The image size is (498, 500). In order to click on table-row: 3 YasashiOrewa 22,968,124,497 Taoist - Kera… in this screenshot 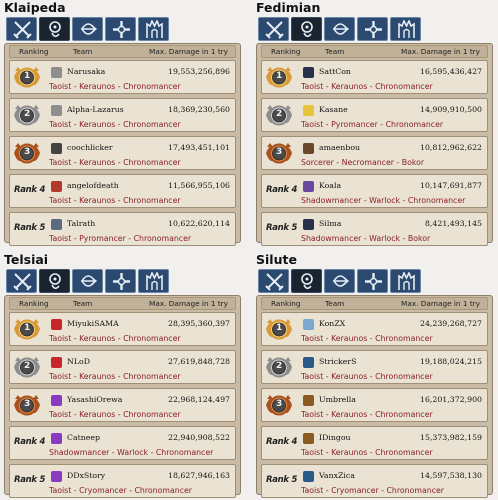, I will do `click(122, 405)`.